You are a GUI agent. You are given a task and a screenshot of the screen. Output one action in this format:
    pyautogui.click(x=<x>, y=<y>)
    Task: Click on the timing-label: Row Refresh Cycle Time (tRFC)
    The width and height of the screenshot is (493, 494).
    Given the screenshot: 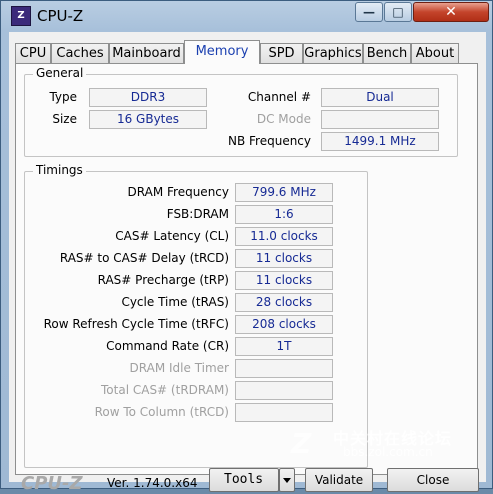 What is the action you would take?
    pyautogui.click(x=136, y=324)
    